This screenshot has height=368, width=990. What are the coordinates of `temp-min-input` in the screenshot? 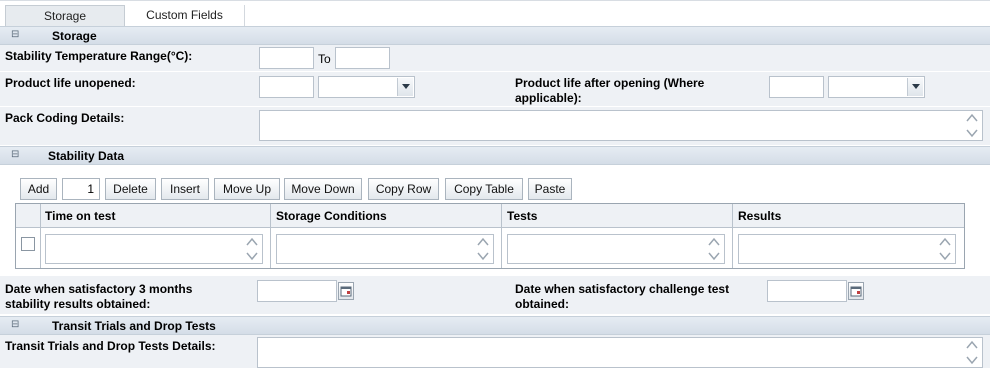 It's located at (286, 58).